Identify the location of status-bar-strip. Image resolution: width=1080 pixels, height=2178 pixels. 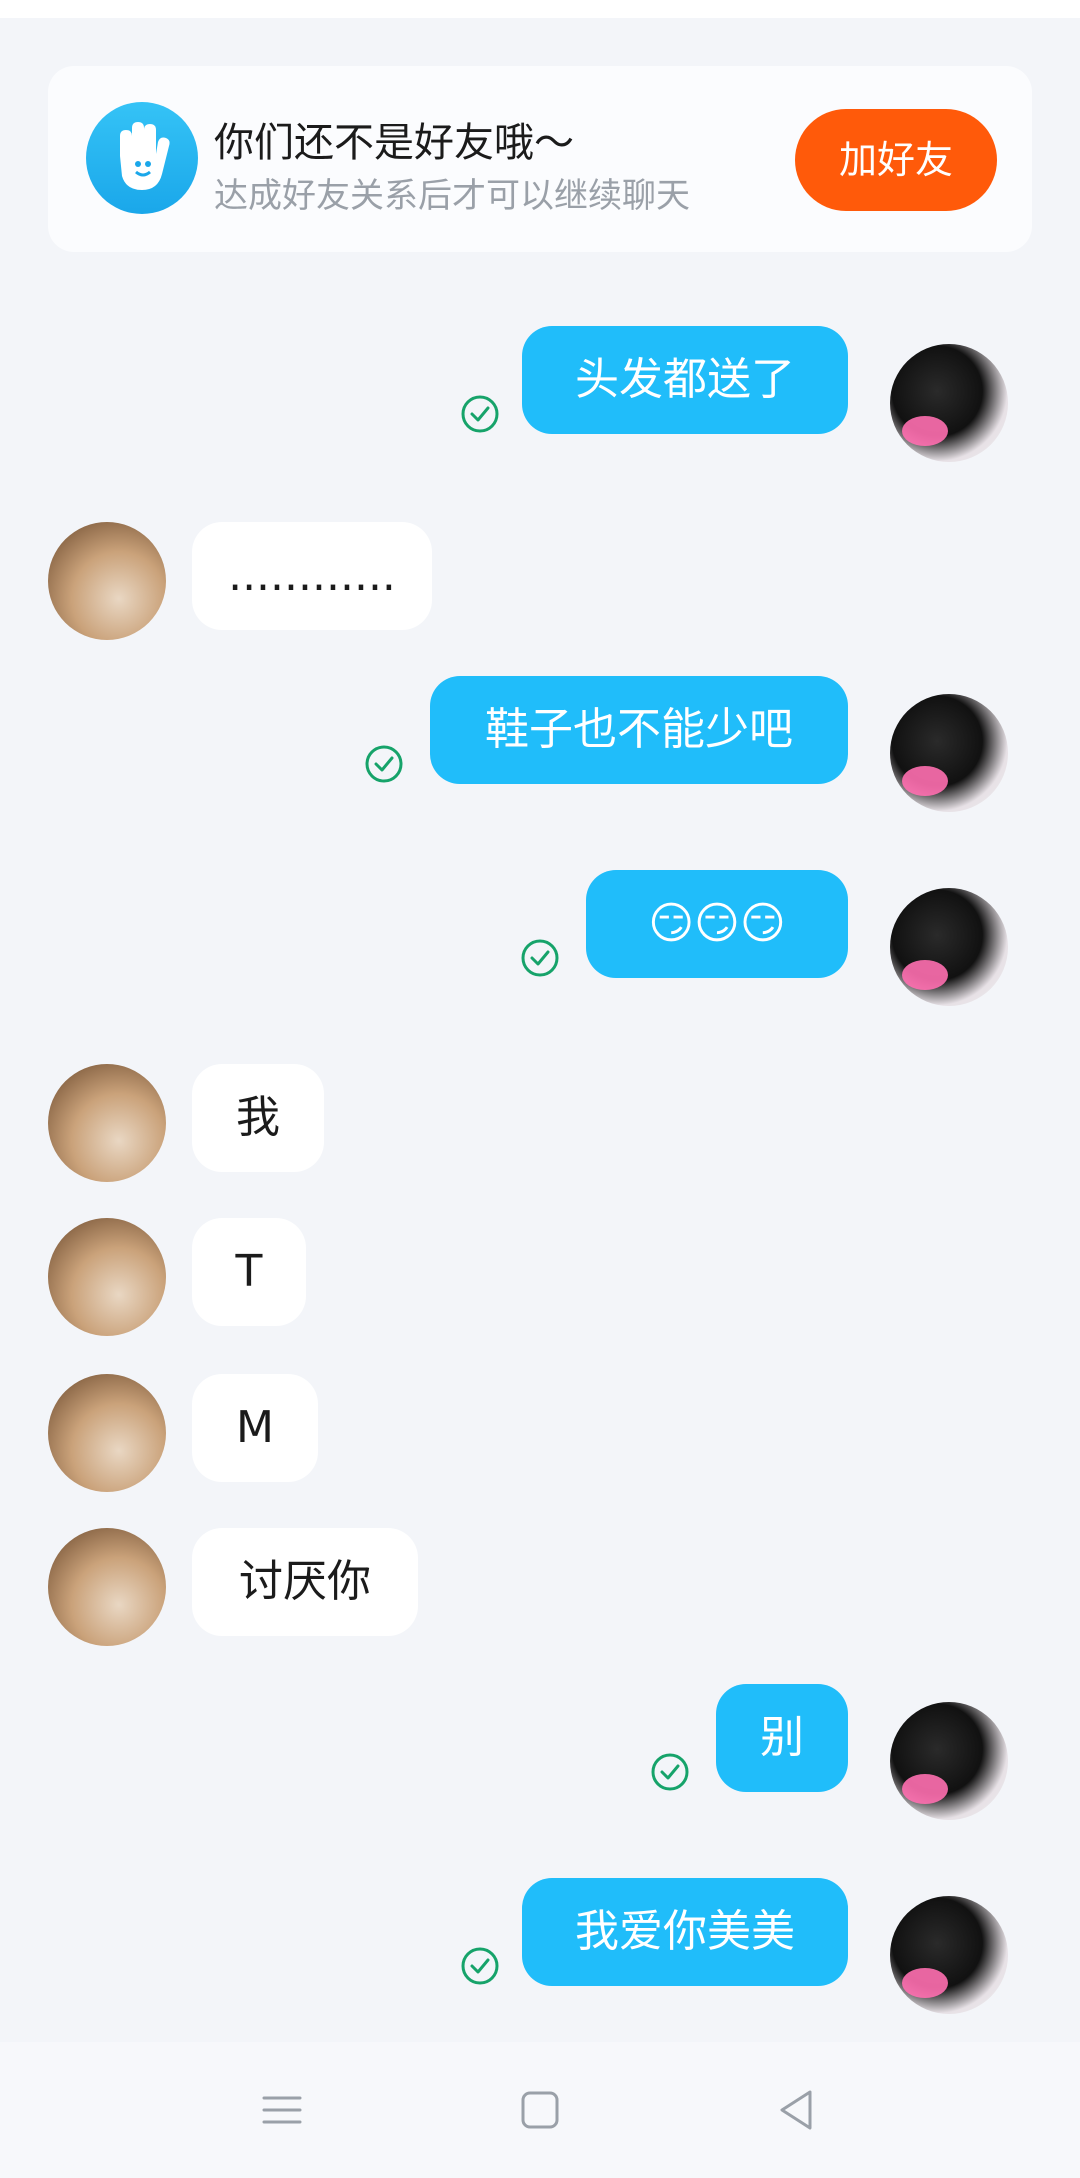
(540, 9).